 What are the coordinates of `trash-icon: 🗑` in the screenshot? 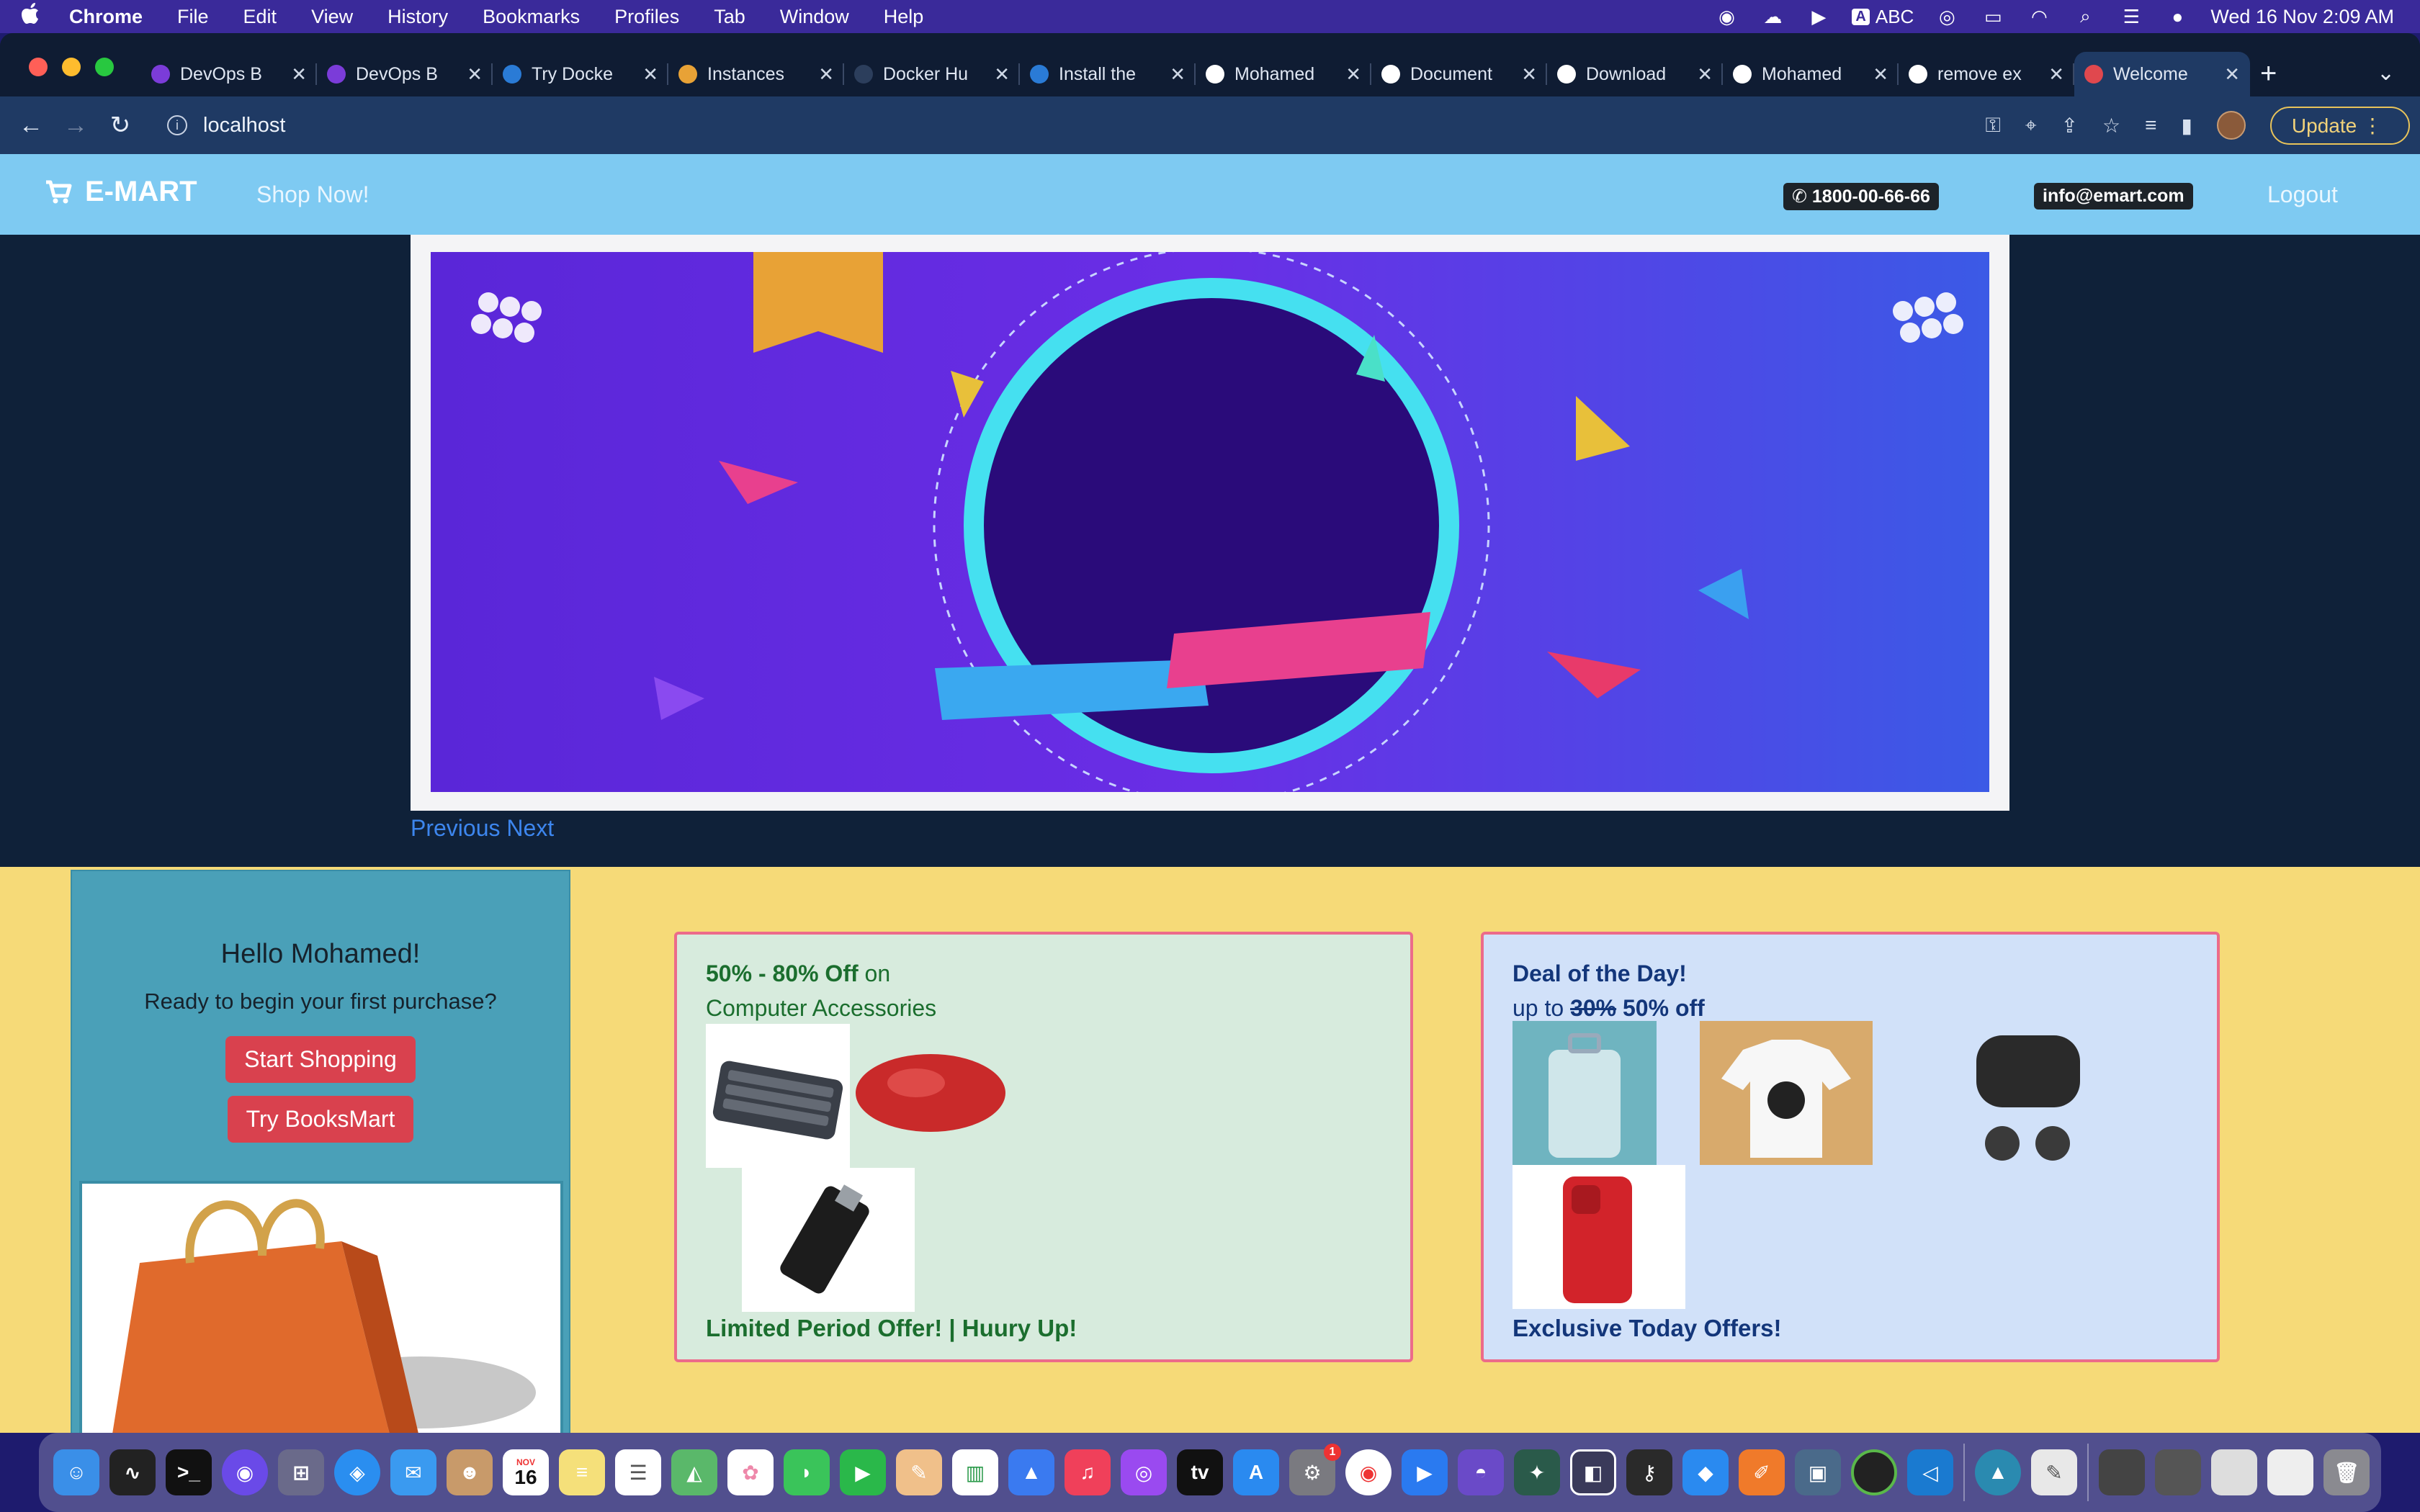 It's located at (2346, 1472).